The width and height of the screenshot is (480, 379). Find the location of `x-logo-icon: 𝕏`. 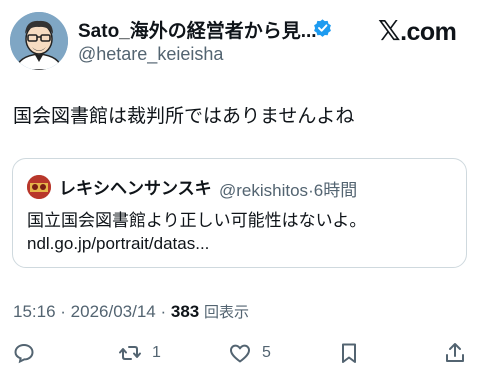

x-logo-icon: 𝕏 is located at coordinates (389, 30).